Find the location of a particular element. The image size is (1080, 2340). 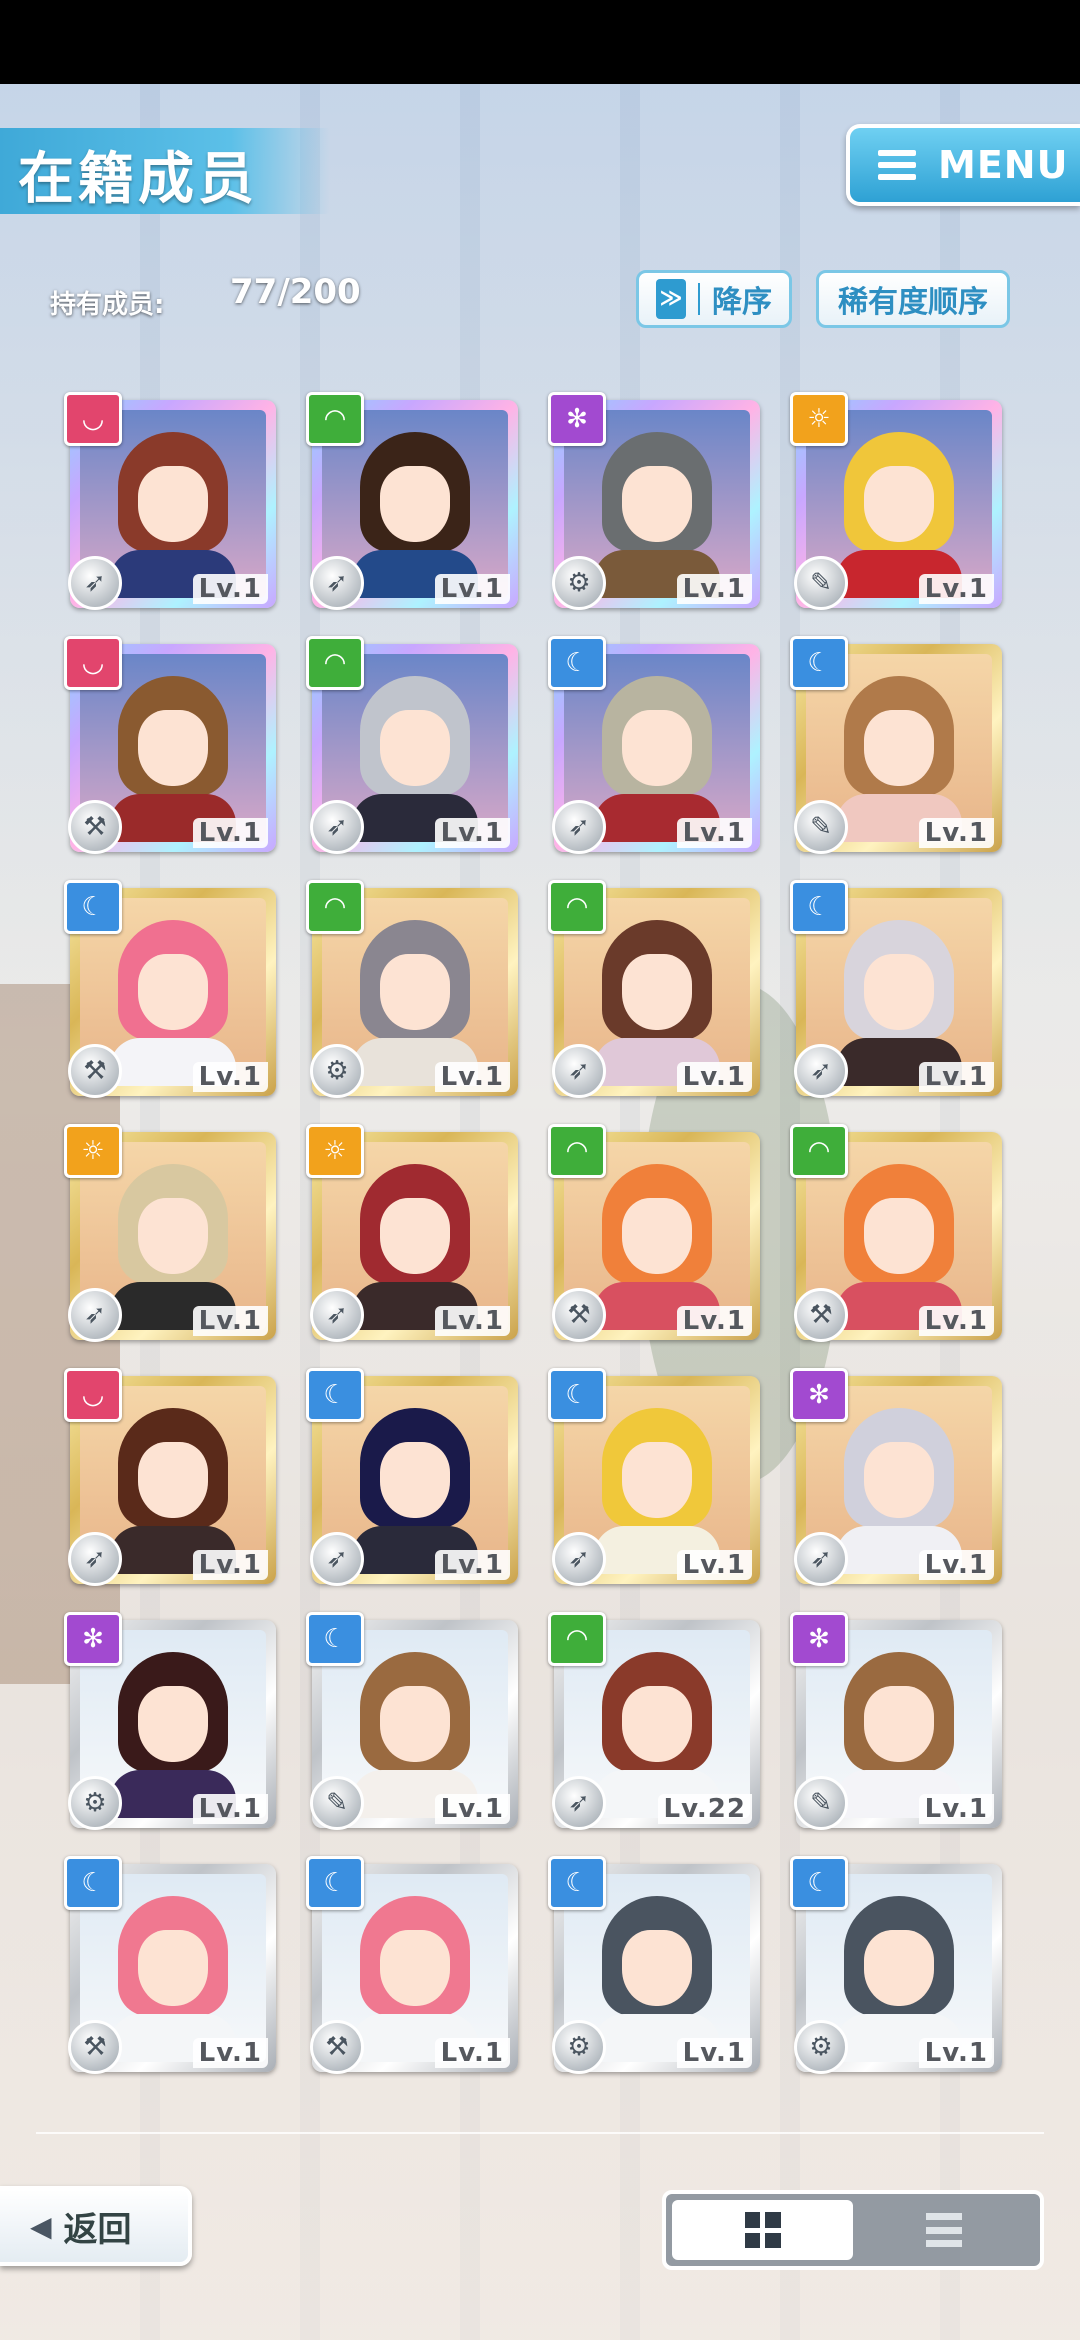

sort-order-button: ≫ 降序 is located at coordinates (714, 299).